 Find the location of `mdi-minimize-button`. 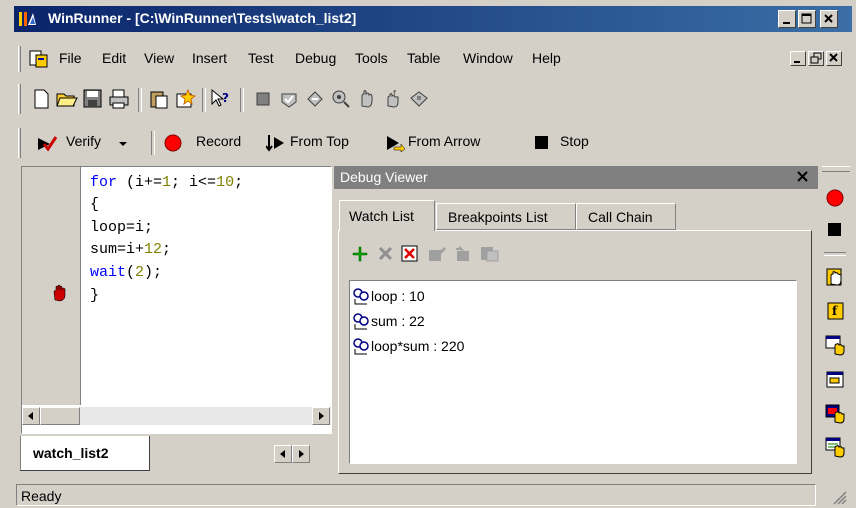

mdi-minimize-button is located at coordinates (798, 58).